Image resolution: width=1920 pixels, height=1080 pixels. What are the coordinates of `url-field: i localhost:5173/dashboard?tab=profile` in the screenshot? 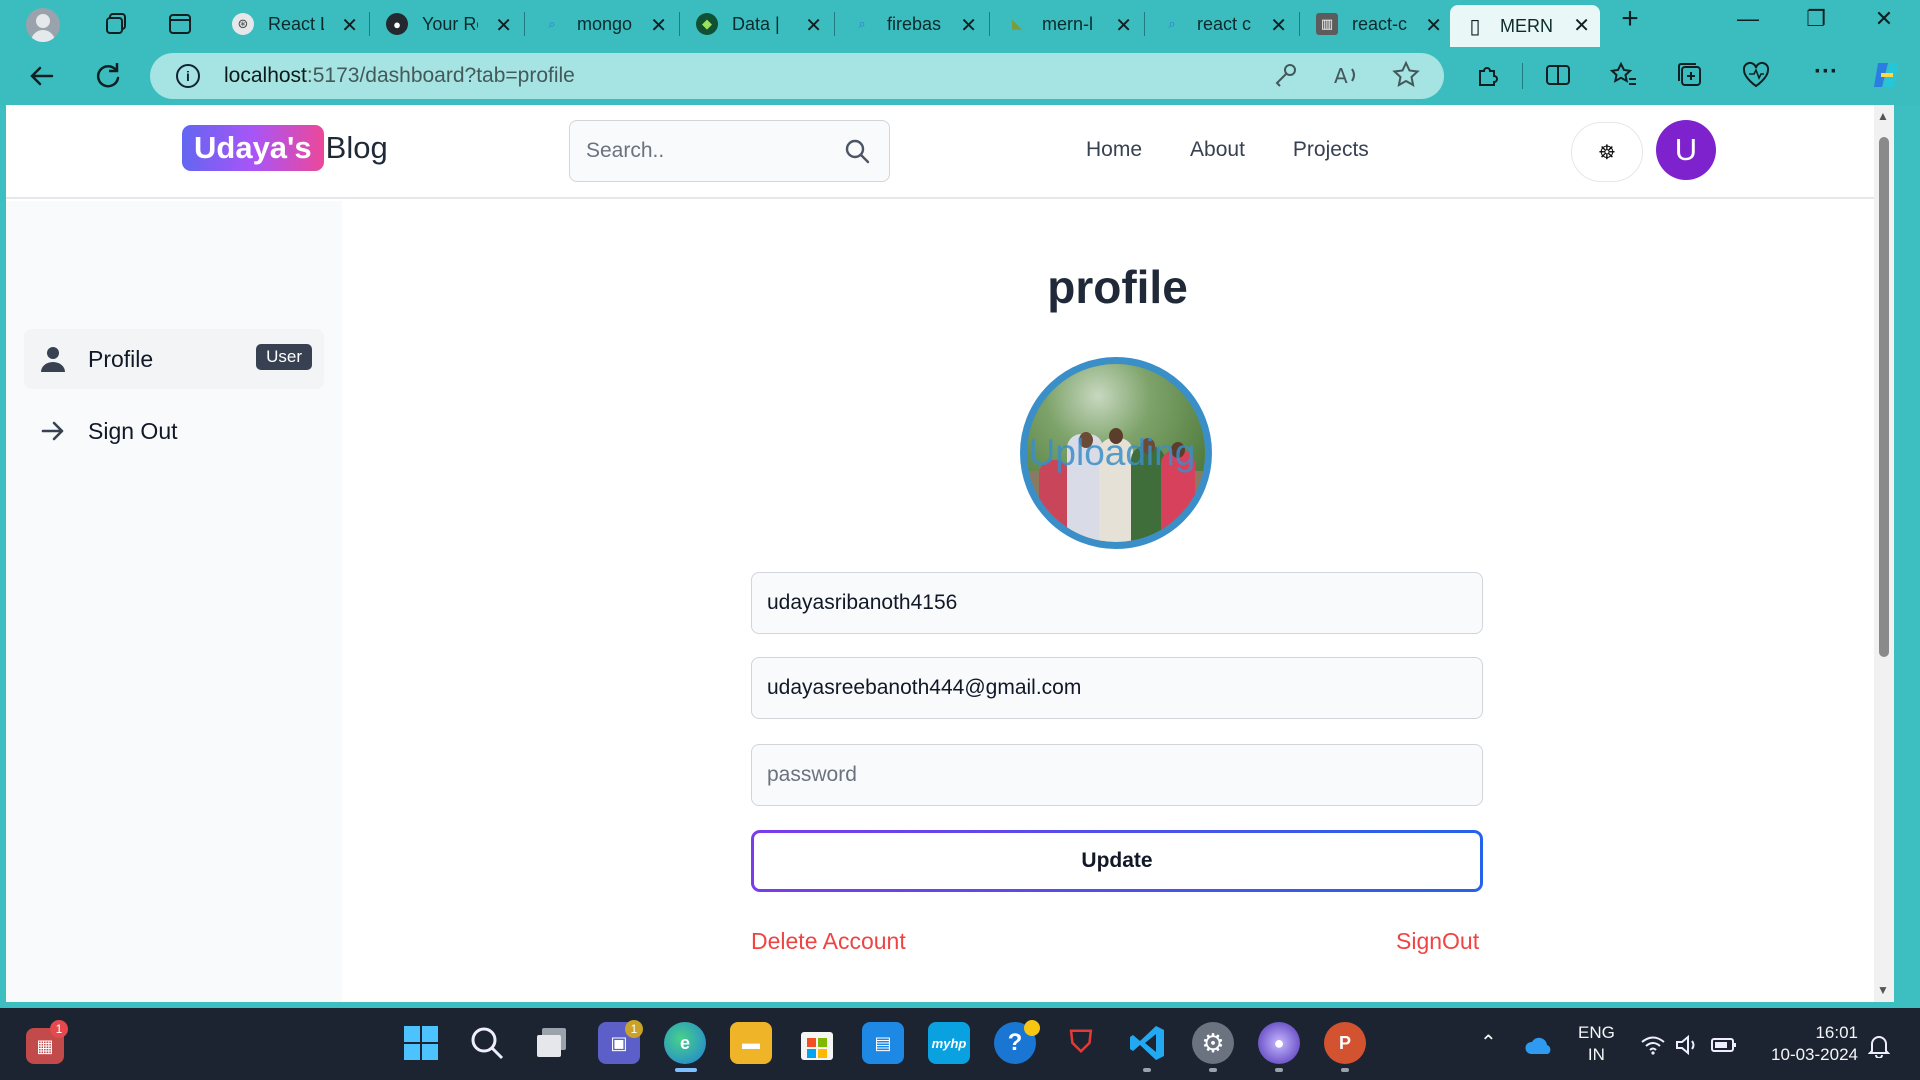 It's located at (797, 76).